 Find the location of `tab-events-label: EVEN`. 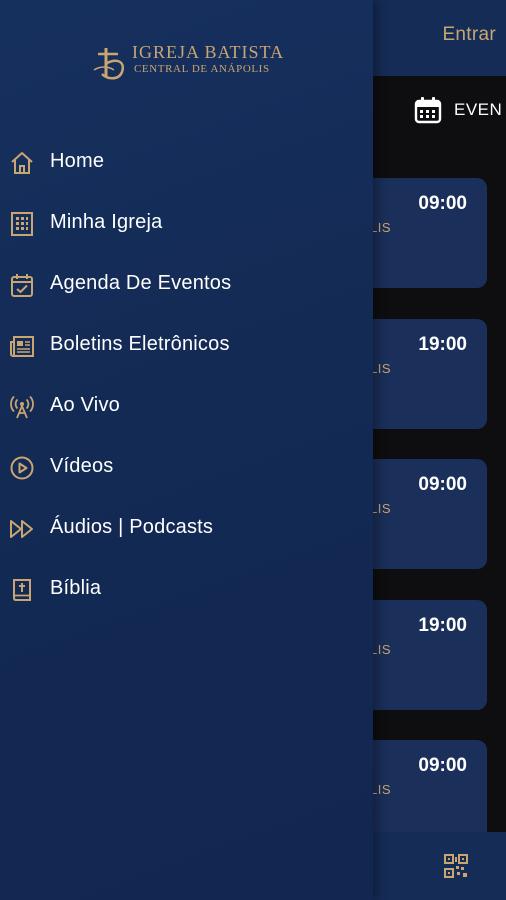

tab-events-label: EVEN is located at coordinates (478, 109).